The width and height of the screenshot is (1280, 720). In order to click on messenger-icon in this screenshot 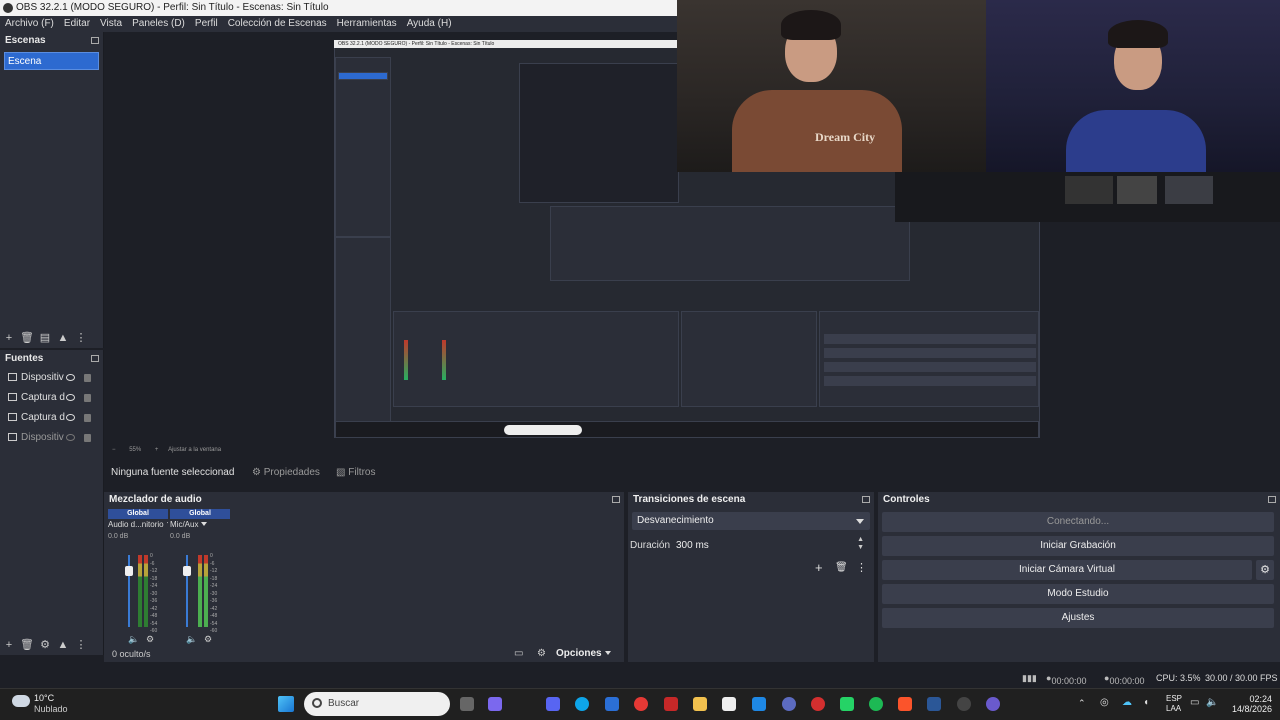, I will do `click(789, 704)`.